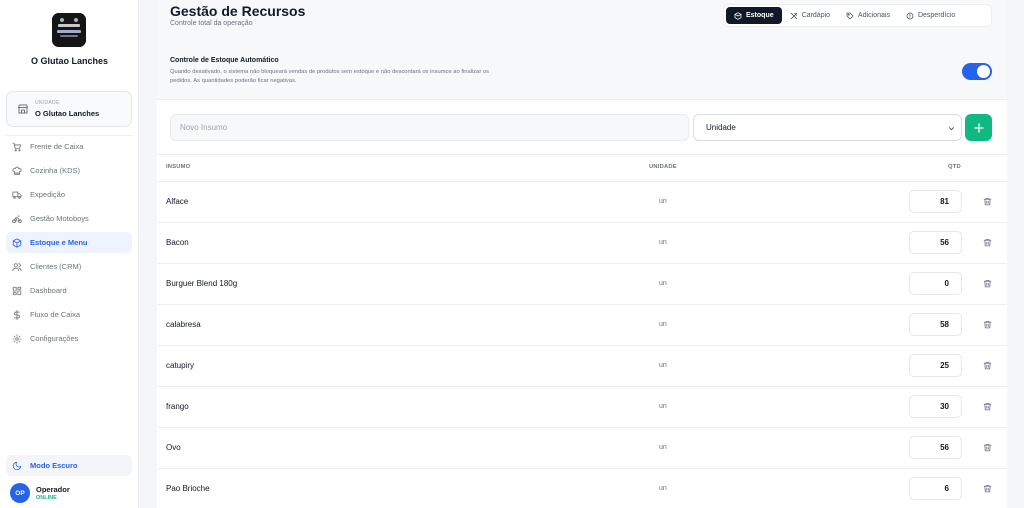 This screenshot has width=1024, height=508. I want to click on sidebar-item-clientes: Clientes (CRM), so click(69, 266).